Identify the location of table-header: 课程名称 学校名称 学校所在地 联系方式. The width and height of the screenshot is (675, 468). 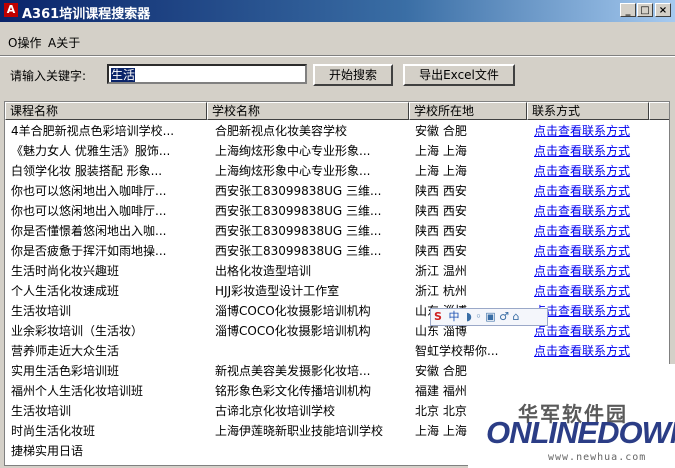
(337, 111).